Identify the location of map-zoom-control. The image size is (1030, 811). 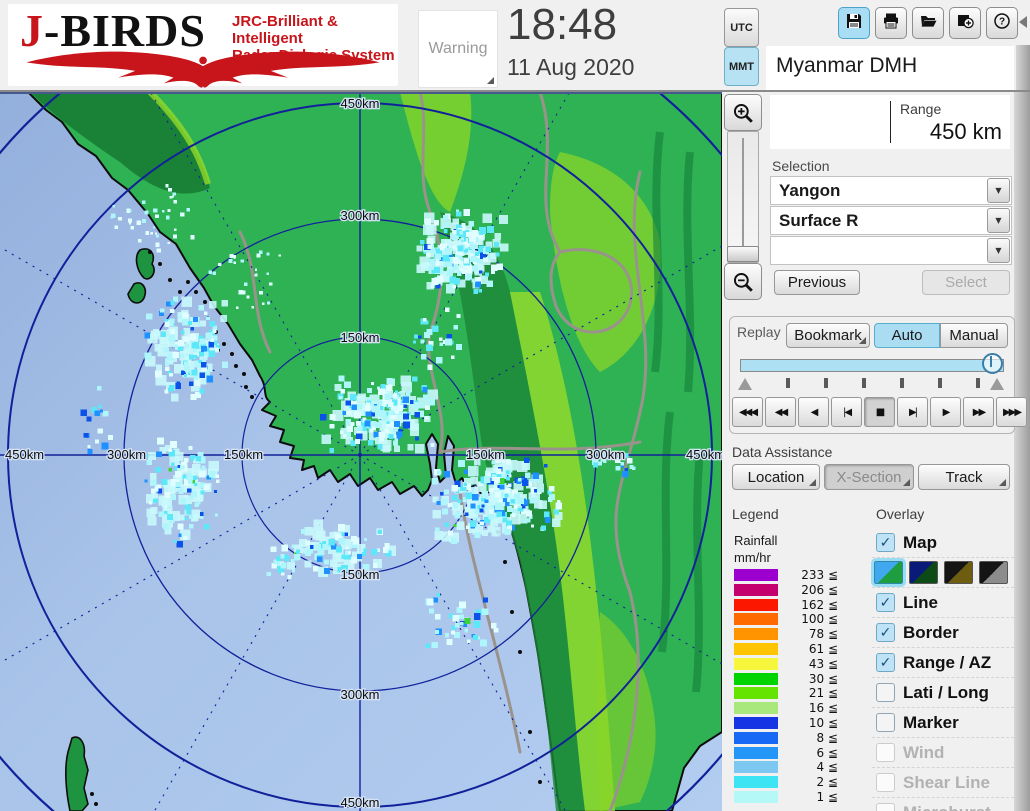
(743, 197).